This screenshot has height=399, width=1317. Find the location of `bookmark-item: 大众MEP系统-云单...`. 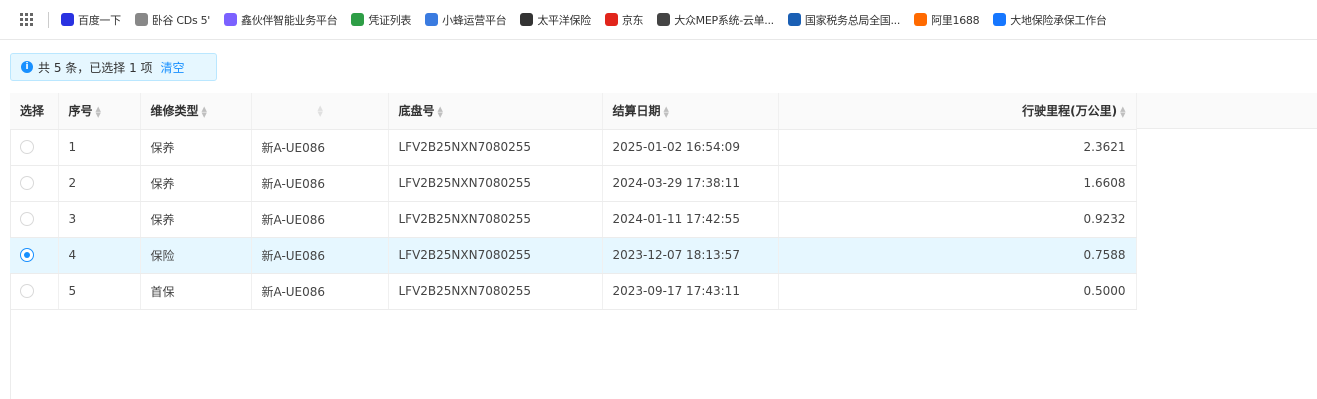

bookmark-item: 大众MEP系统-云单... is located at coordinates (715, 20).